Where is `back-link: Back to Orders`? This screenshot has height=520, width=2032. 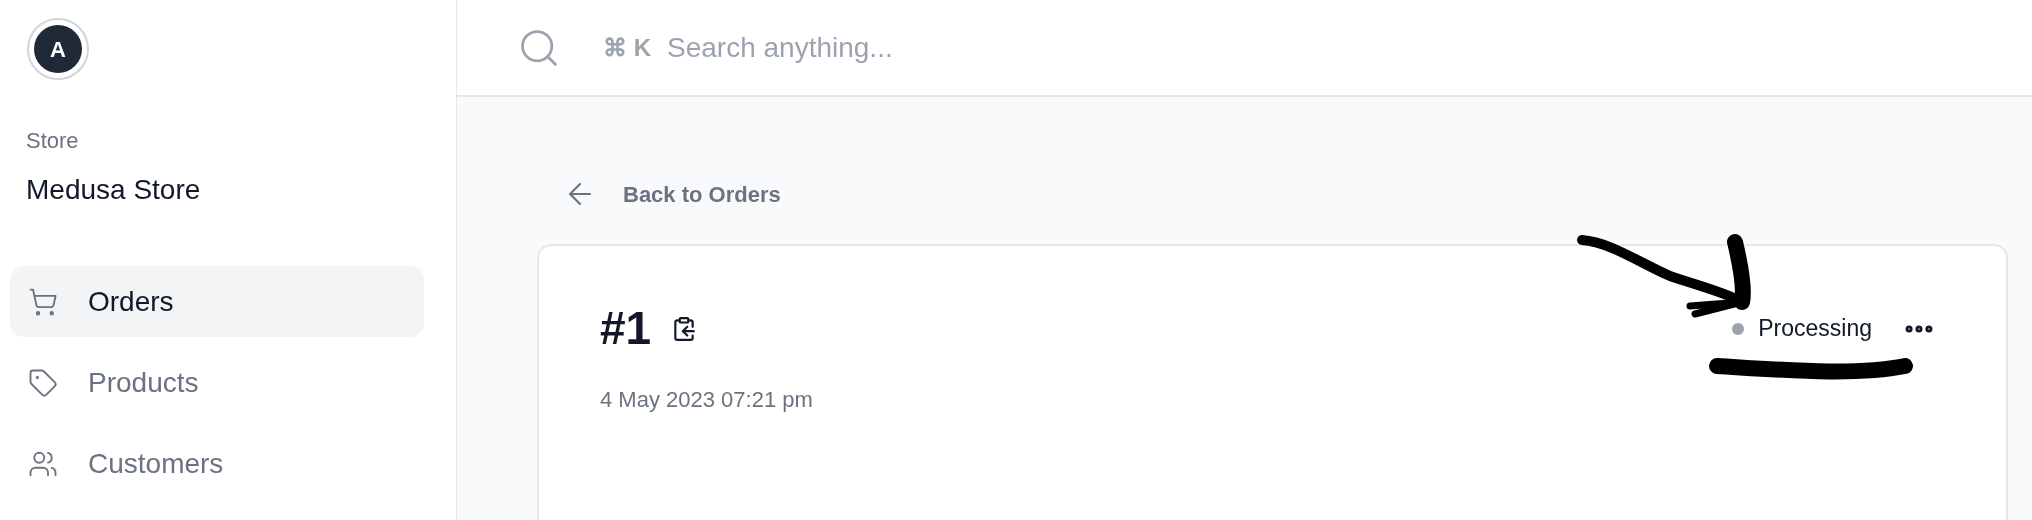
back-link: Back to Orders is located at coordinates (659, 194).